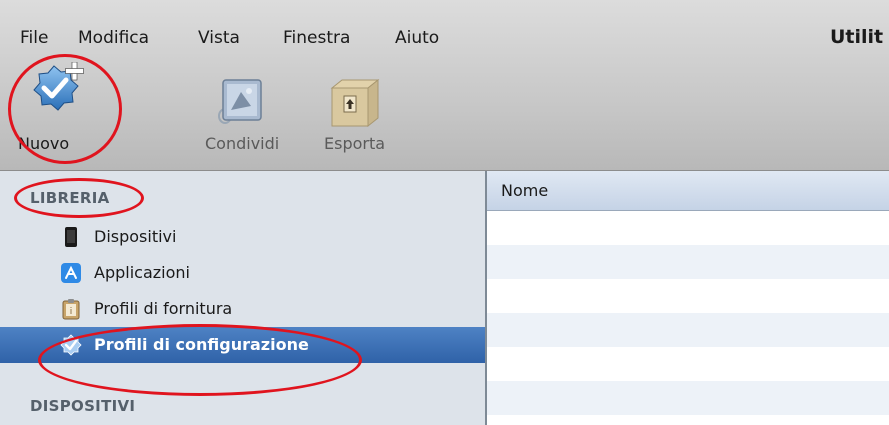  I want to click on sidebar-item-label: Applicazioni, so click(142, 272).